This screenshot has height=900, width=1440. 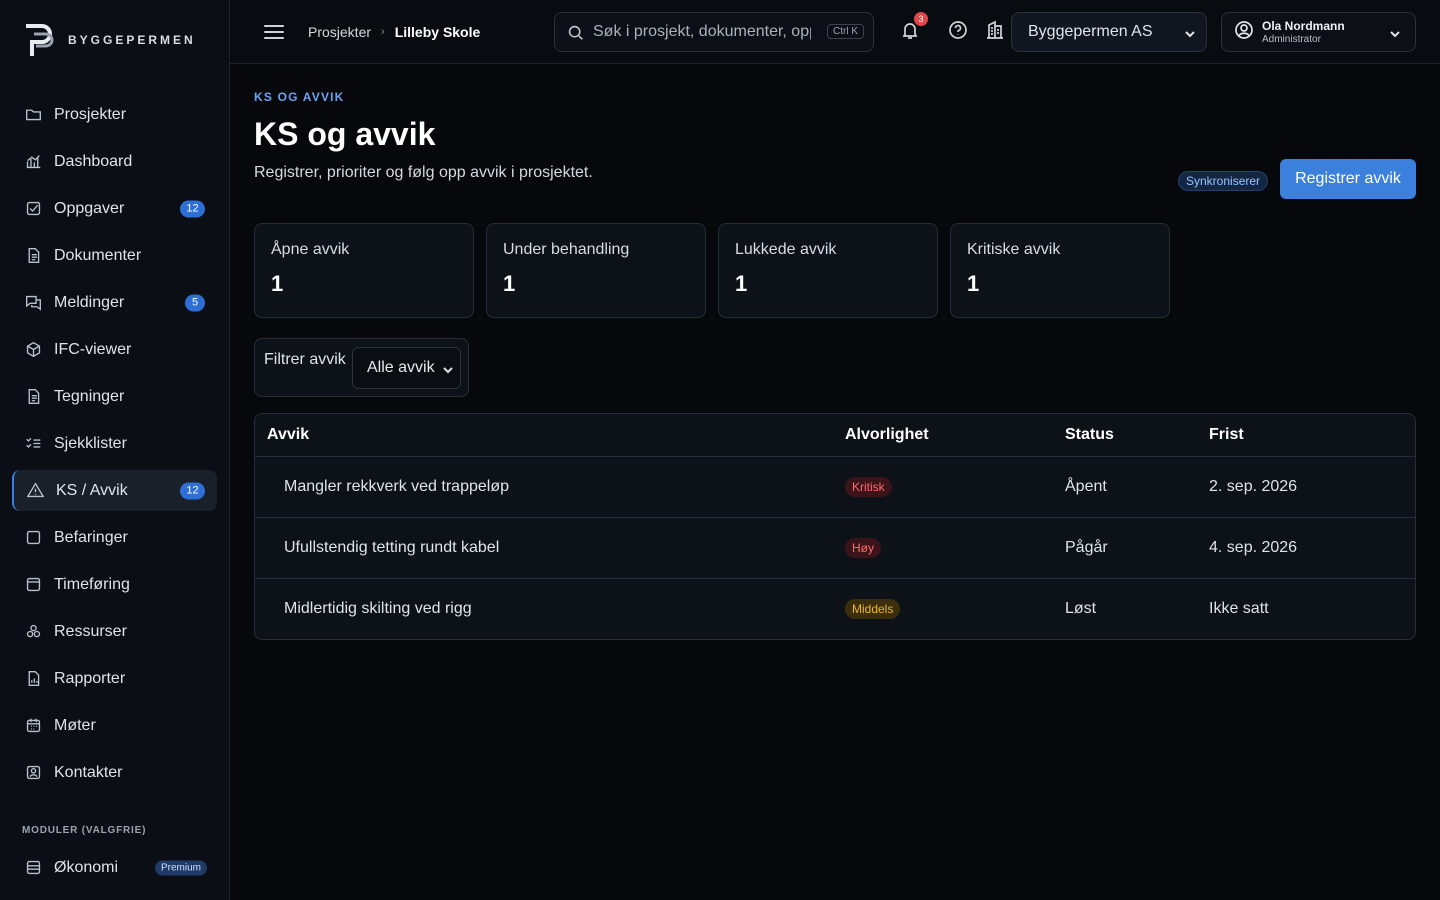 What do you see at coordinates (33, 444) in the screenshot?
I see `checklist-icon` at bounding box center [33, 444].